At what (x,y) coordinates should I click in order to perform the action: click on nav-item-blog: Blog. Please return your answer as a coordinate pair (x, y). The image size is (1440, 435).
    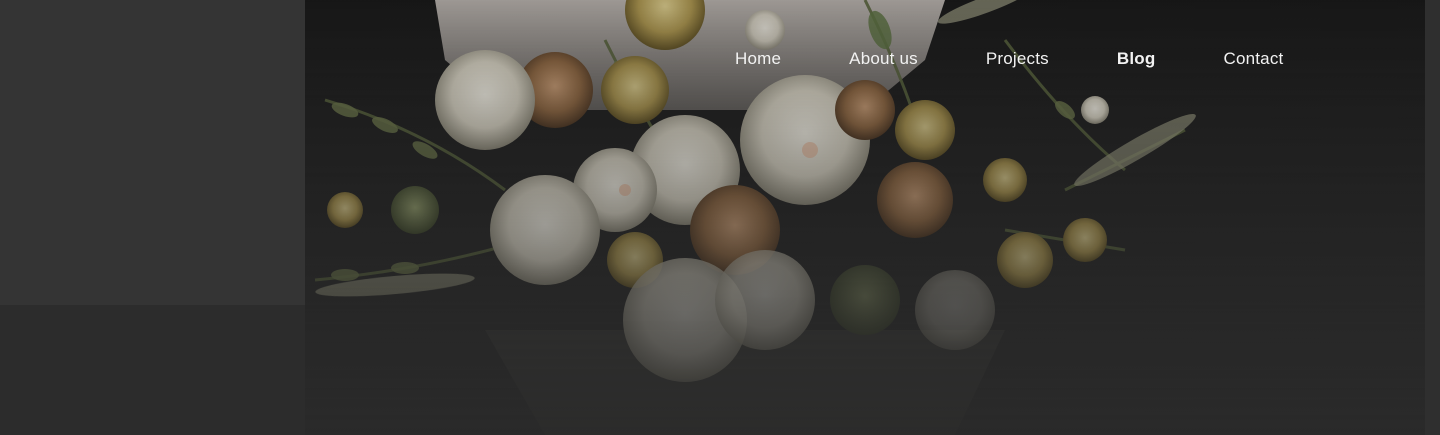
    Looking at the image, I should click on (1136, 59).